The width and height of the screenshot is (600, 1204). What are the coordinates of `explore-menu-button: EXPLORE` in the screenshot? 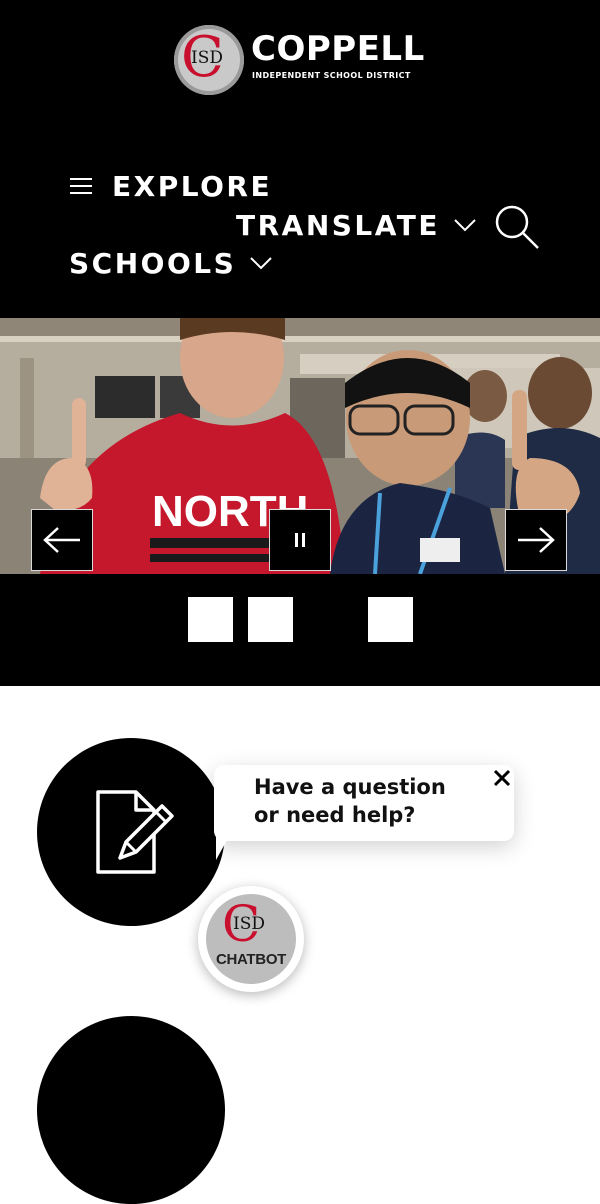 It's located at (171, 186).